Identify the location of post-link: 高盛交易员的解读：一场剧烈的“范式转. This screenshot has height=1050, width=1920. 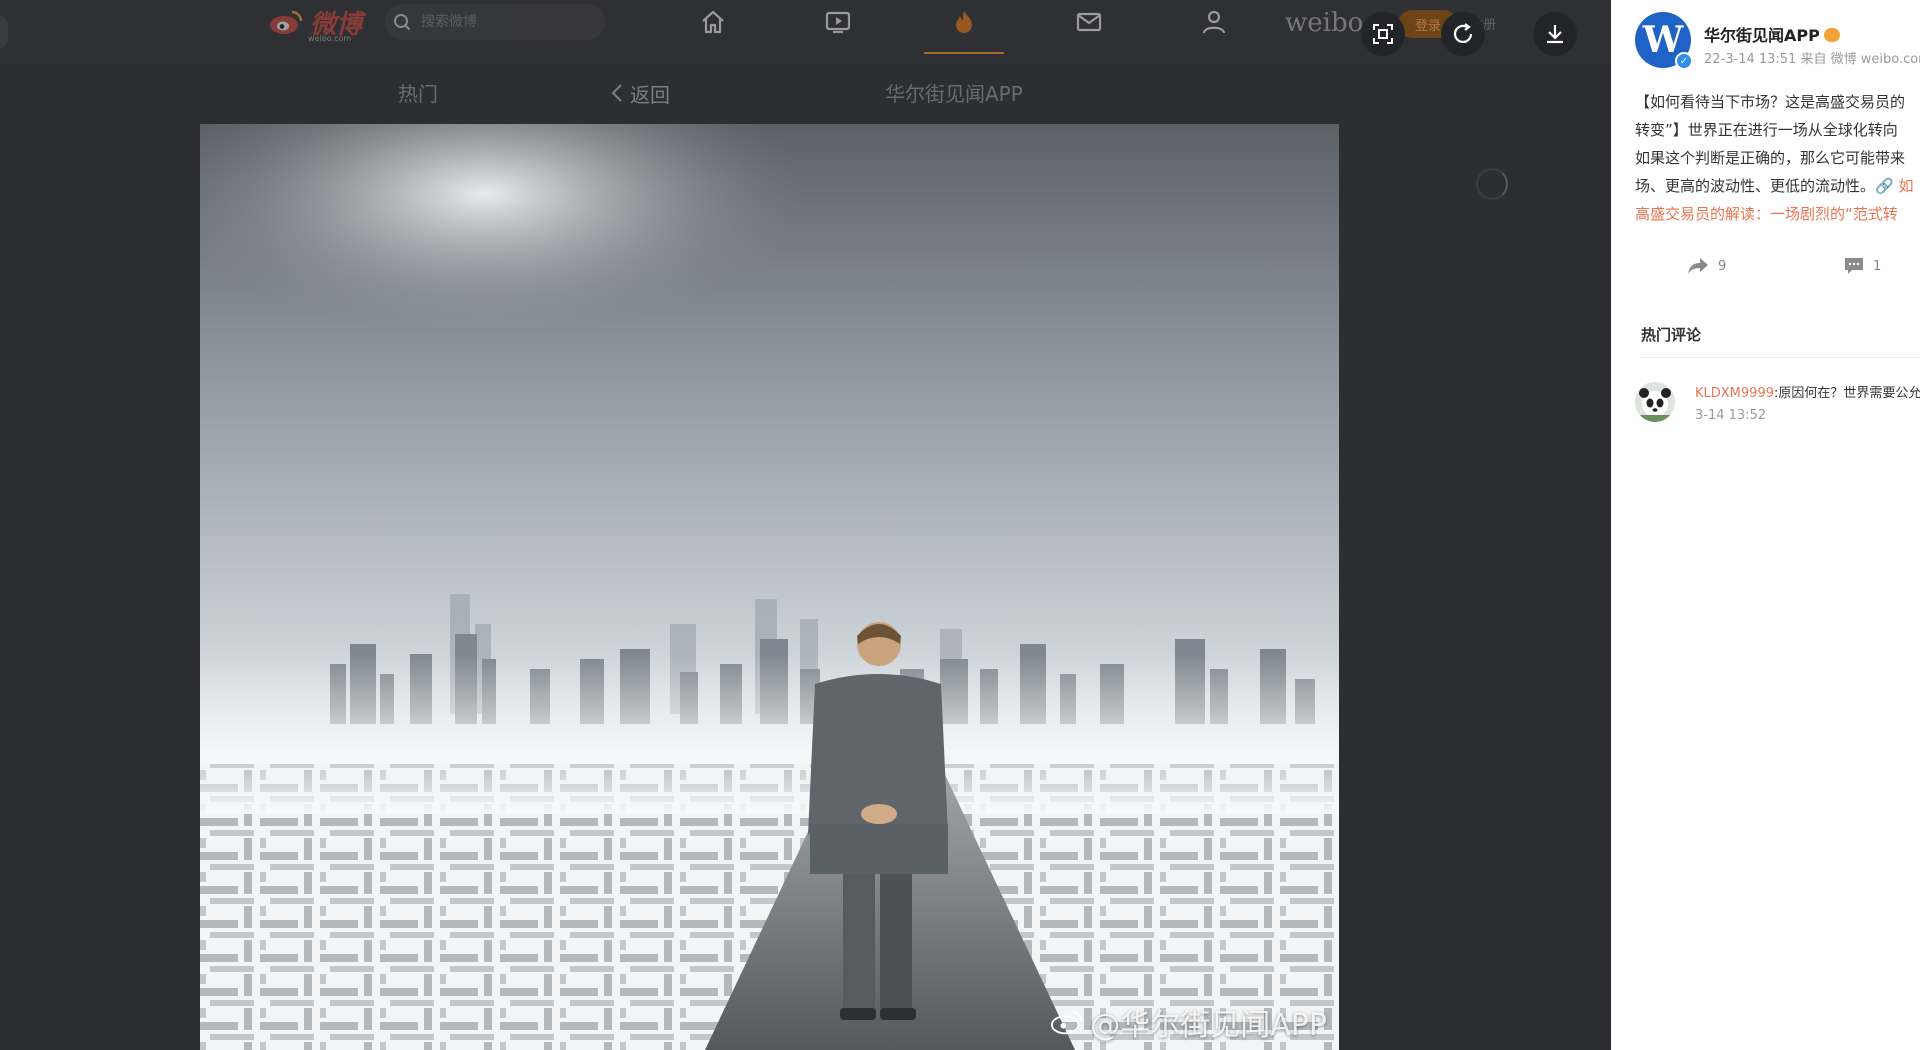
(1777, 214).